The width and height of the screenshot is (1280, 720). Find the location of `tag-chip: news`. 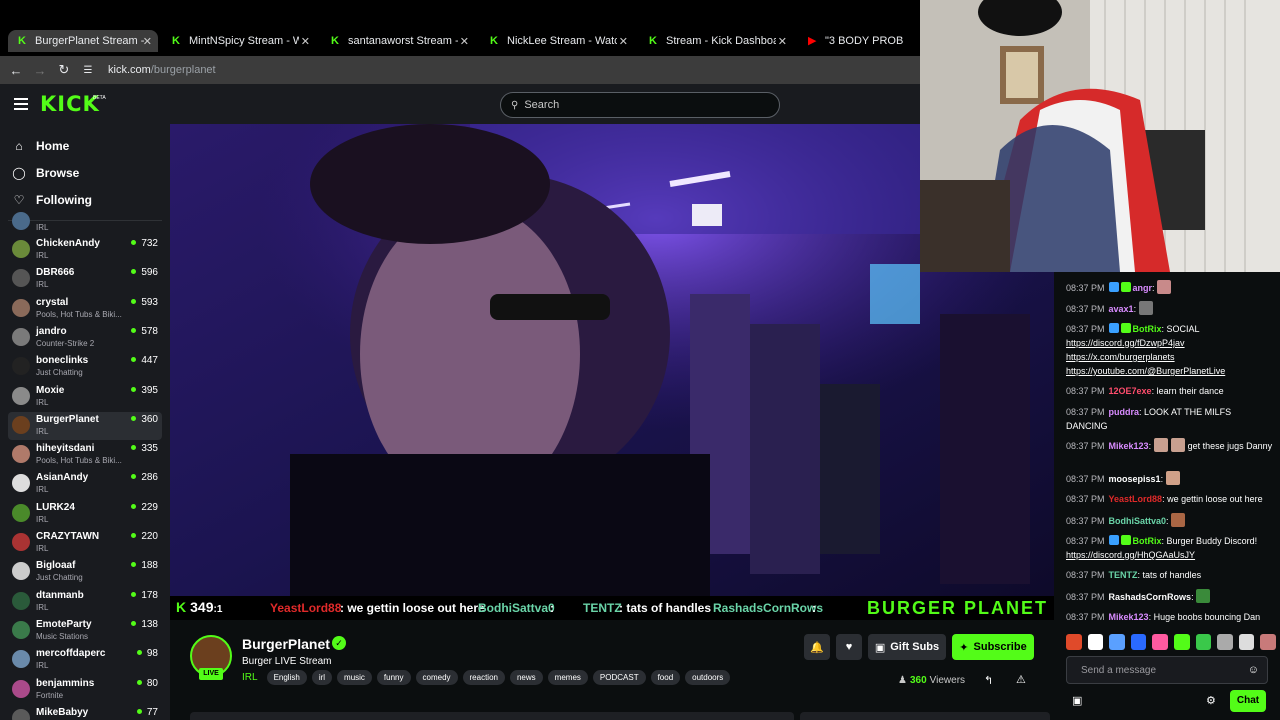

tag-chip: news is located at coordinates (526, 677).